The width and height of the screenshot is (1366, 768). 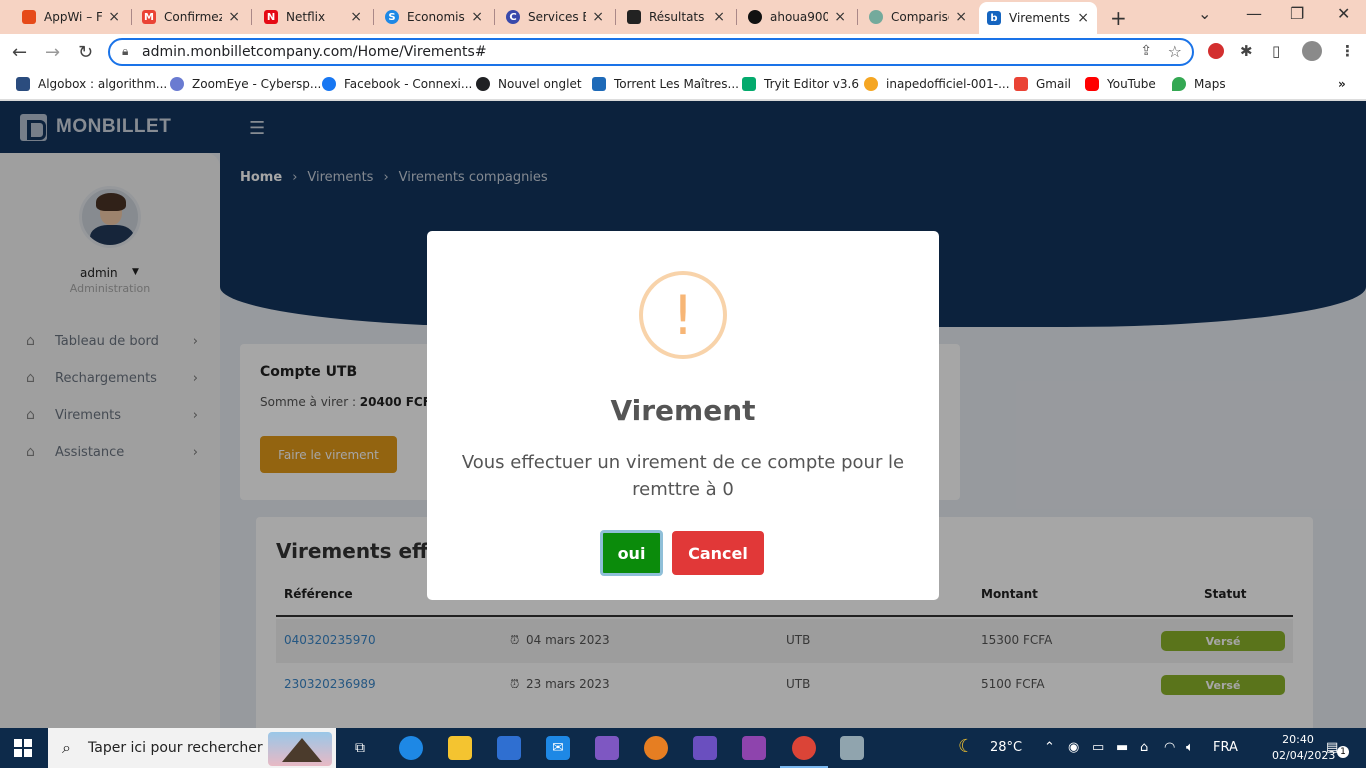 What do you see at coordinates (1038, 18) in the screenshot?
I see `browser-tab-active: b Virements ×` at bounding box center [1038, 18].